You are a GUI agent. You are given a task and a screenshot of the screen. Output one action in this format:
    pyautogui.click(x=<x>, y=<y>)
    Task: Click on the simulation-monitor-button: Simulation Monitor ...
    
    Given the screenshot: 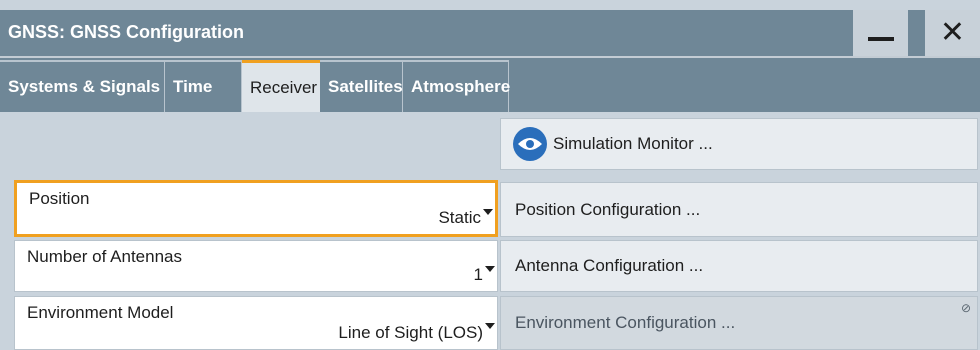 What is the action you would take?
    pyautogui.click(x=739, y=144)
    